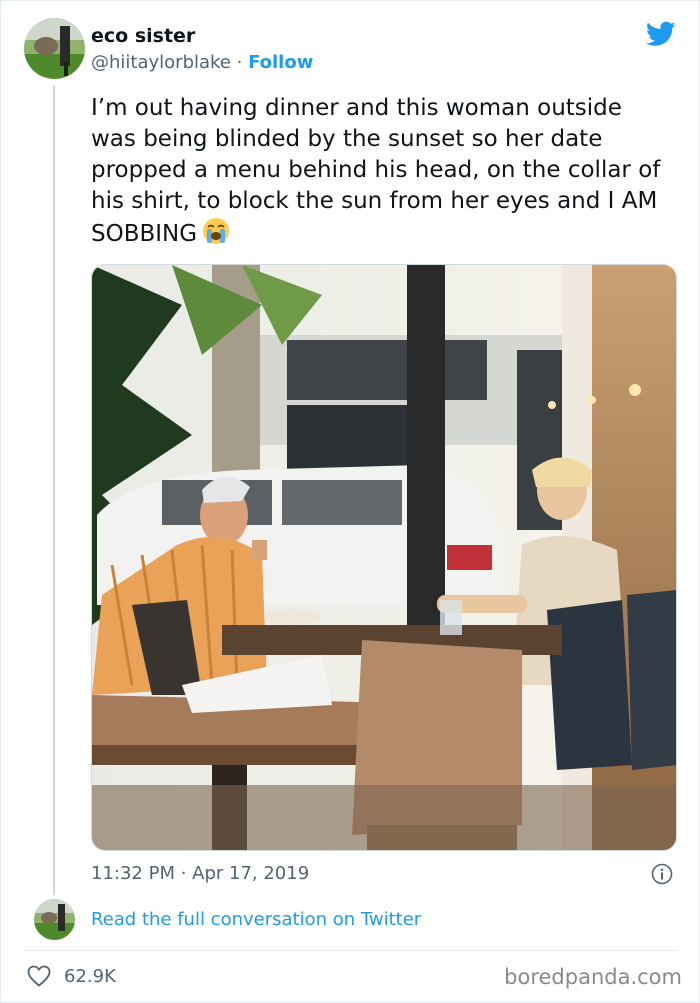 The width and height of the screenshot is (700, 1003). Describe the element at coordinates (661, 34) in the screenshot. I see `twitter-bird-icon` at that location.